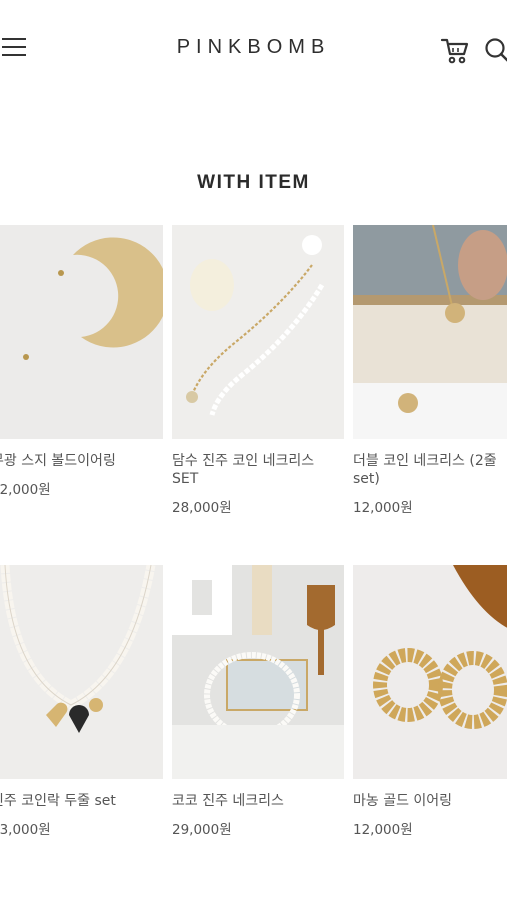 The width and height of the screenshot is (507, 900). Describe the element at coordinates (495, 49) in the screenshot. I see `search-icon` at that location.